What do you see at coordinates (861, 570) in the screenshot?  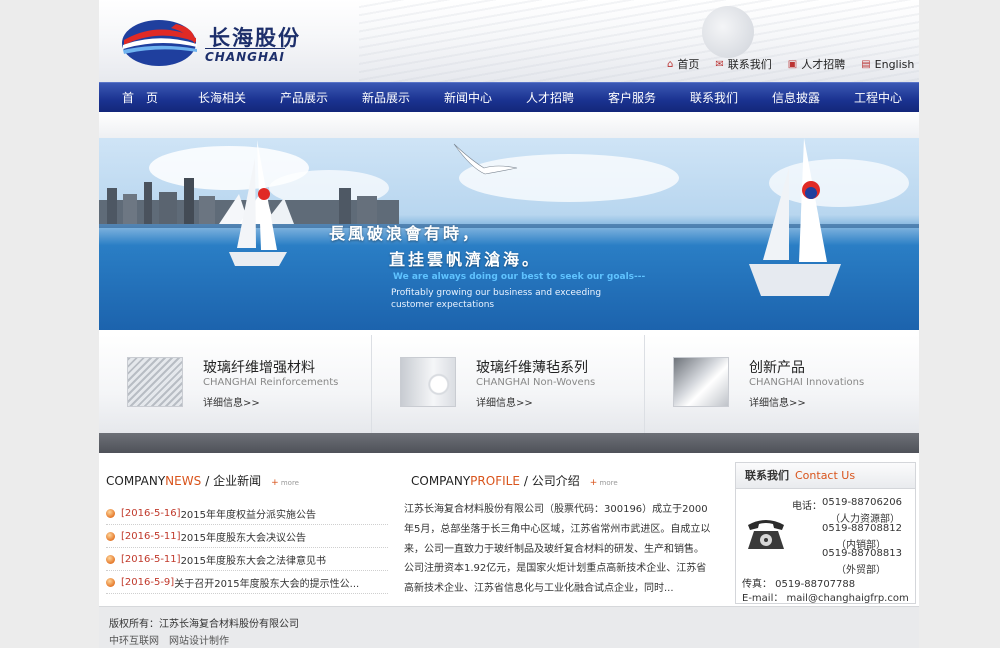 I see `contact-phone-dept: （外贸部）` at bounding box center [861, 570].